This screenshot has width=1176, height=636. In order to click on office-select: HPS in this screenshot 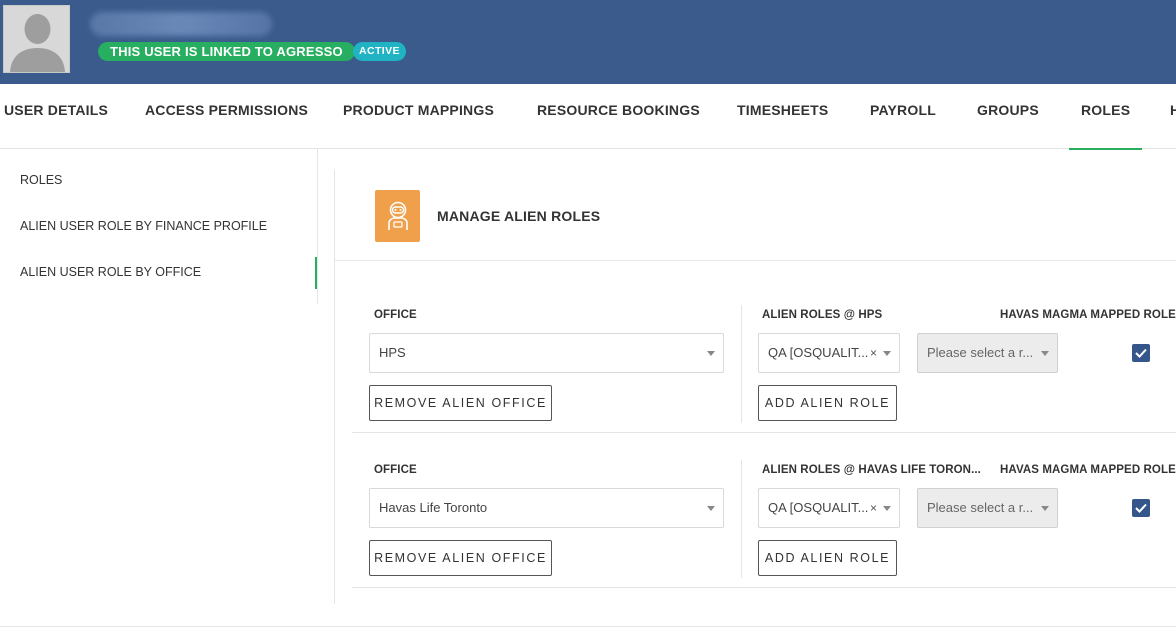, I will do `click(546, 353)`.